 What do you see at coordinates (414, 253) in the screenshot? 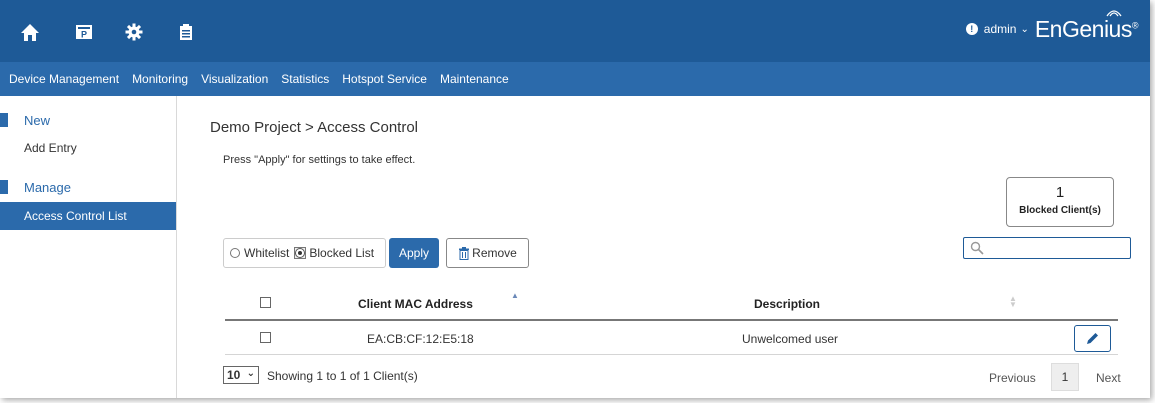
I see `apply-button: Apply` at bounding box center [414, 253].